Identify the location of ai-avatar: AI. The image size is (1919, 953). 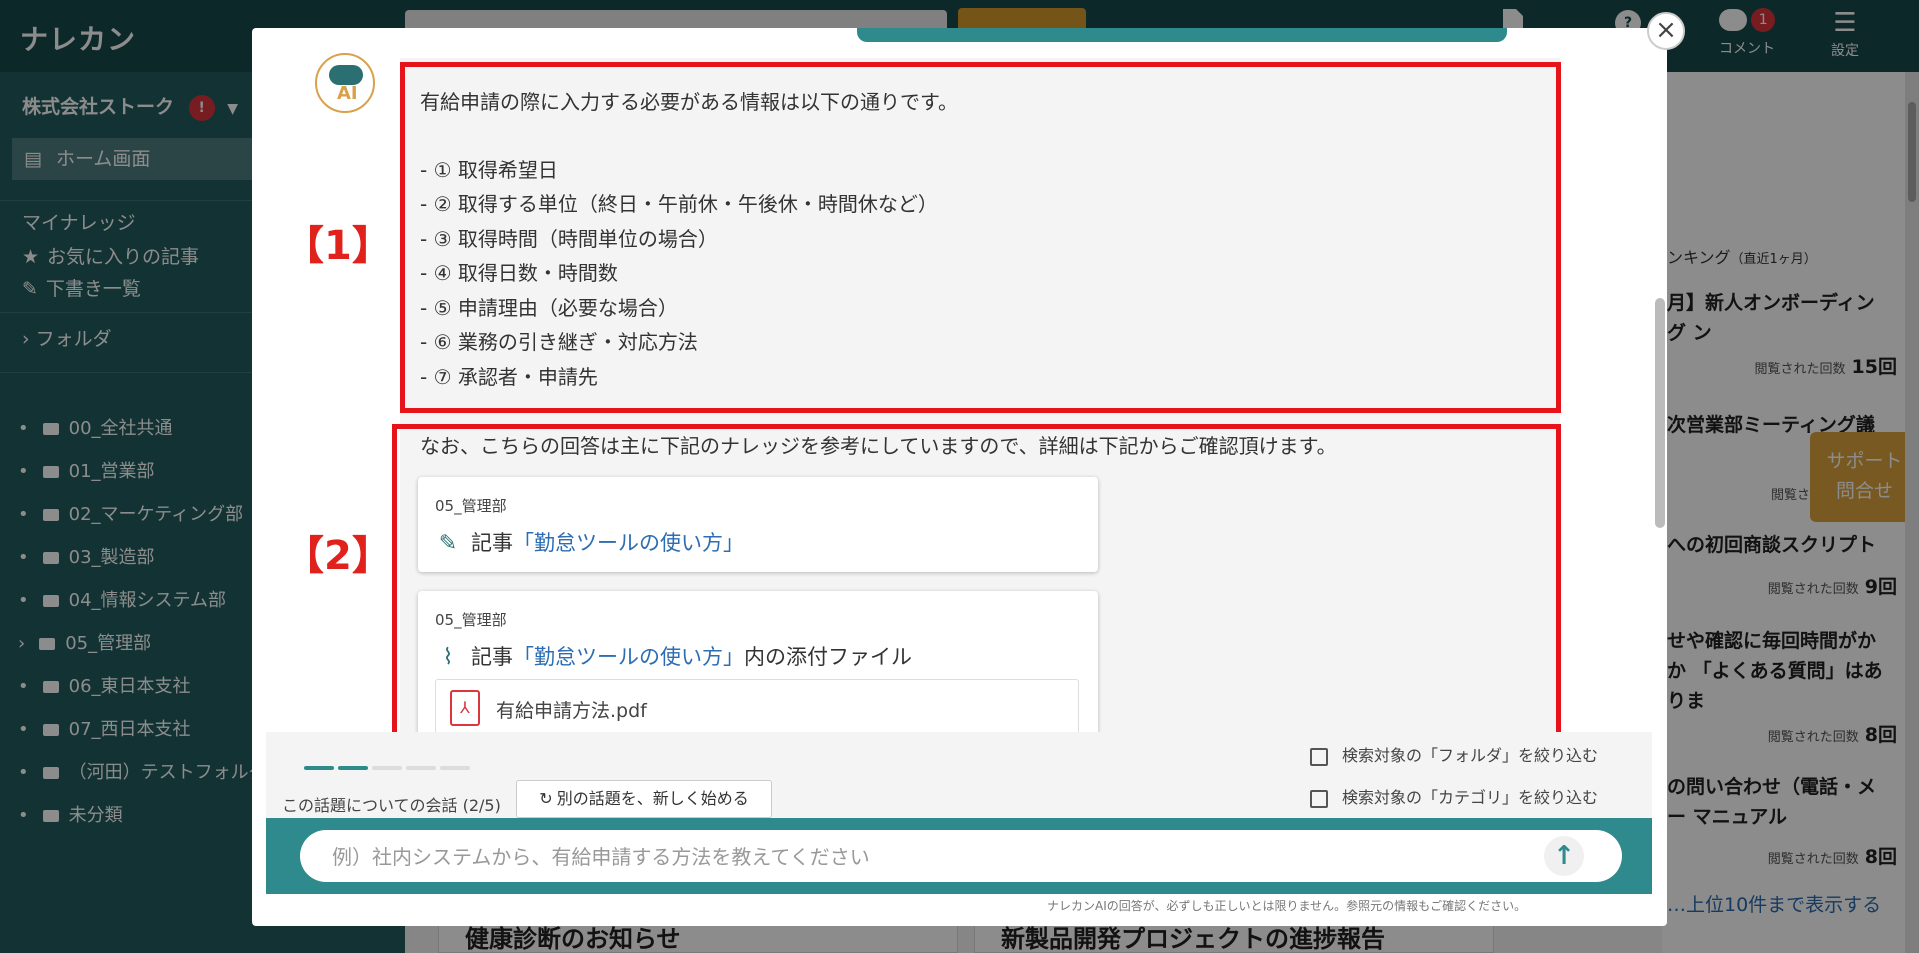
(345, 83).